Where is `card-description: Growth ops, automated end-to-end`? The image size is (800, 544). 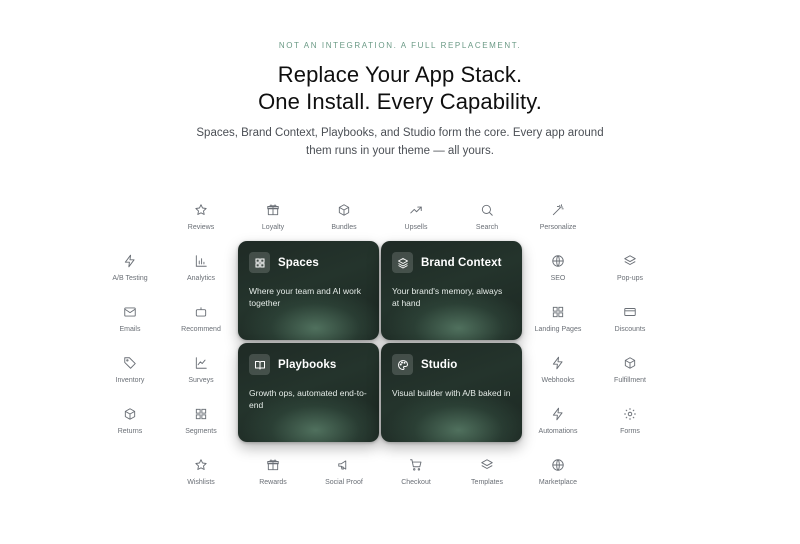 card-description: Growth ops, automated end-to-end is located at coordinates (308, 399).